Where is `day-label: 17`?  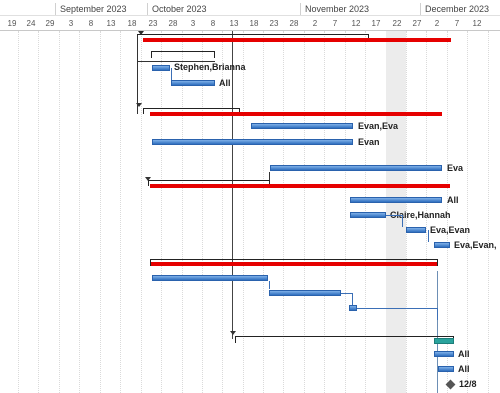
day-label: 17 is located at coordinates (376, 23).